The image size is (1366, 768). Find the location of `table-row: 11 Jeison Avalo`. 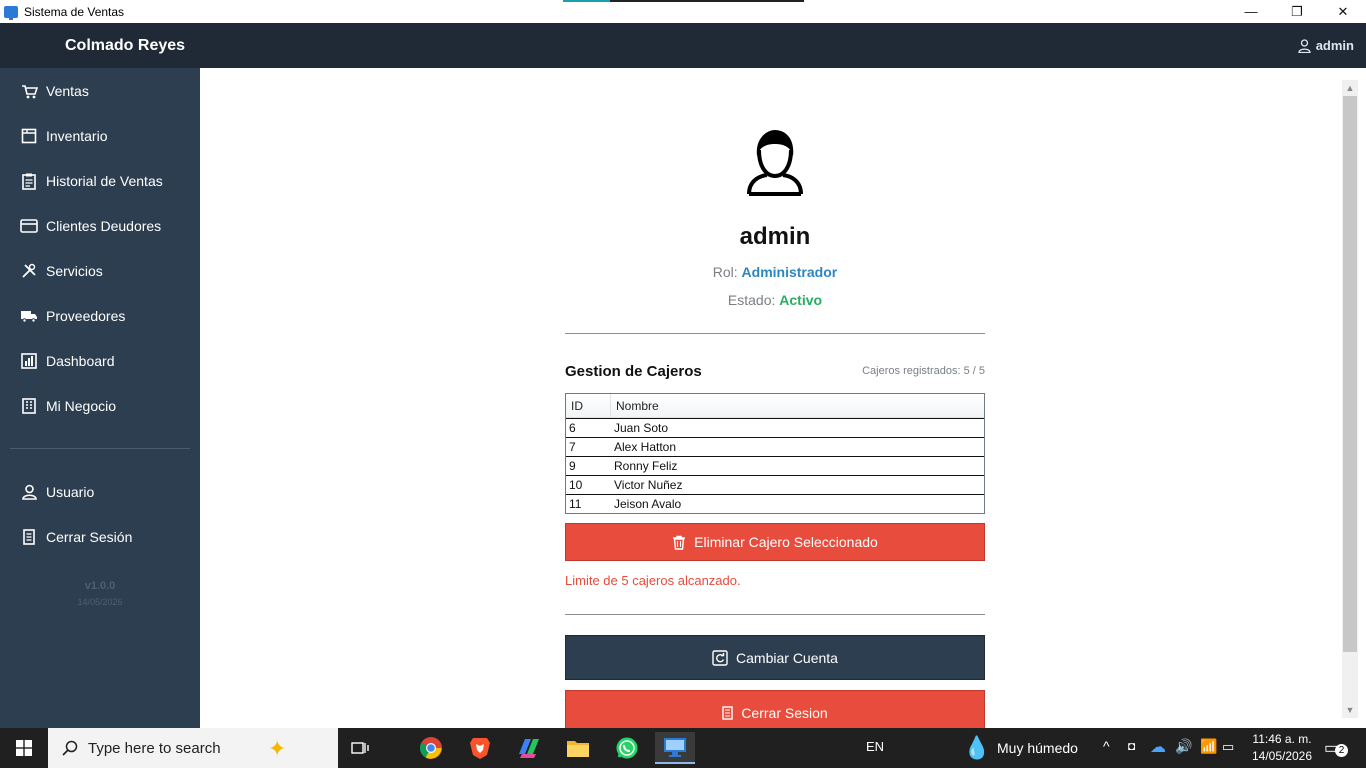

table-row: 11 Jeison Avalo is located at coordinates (775, 503).